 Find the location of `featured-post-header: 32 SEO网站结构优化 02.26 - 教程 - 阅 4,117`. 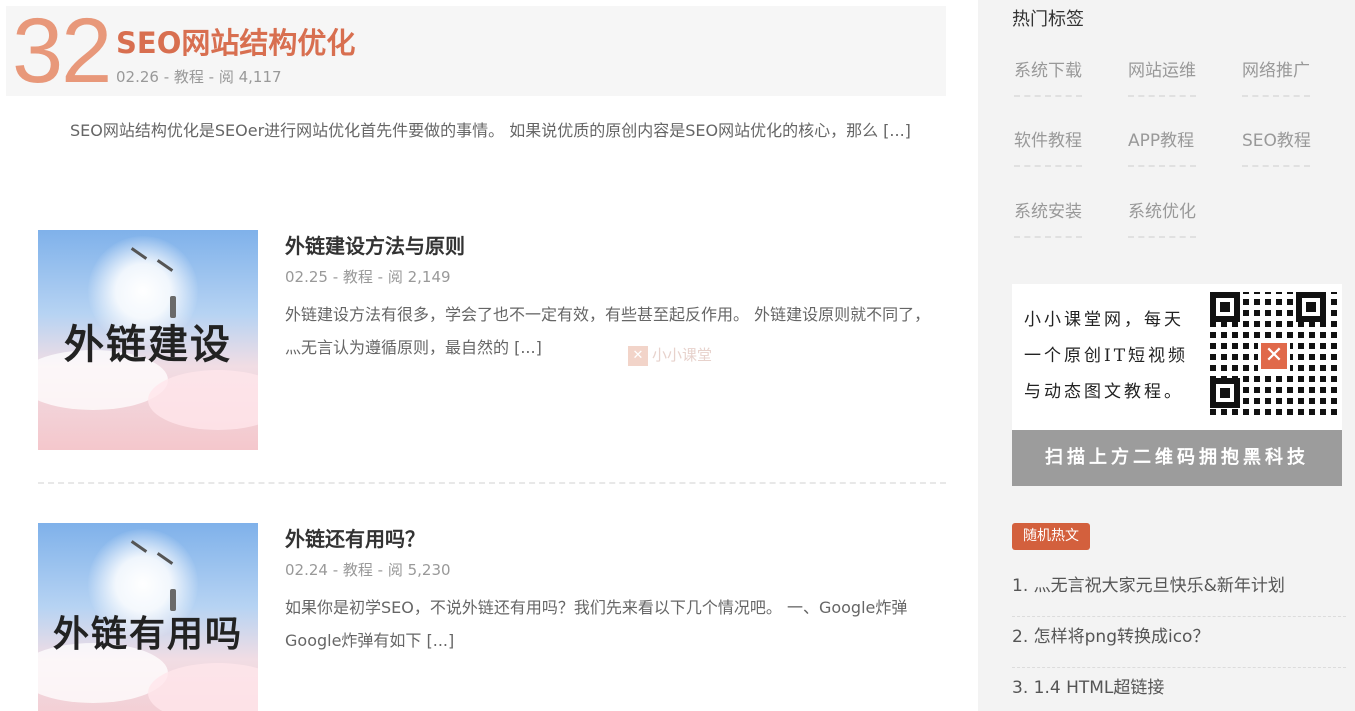

featured-post-header: 32 SEO网站结构优化 02.26 - 教程 - 阅 4,117 is located at coordinates (476, 51).